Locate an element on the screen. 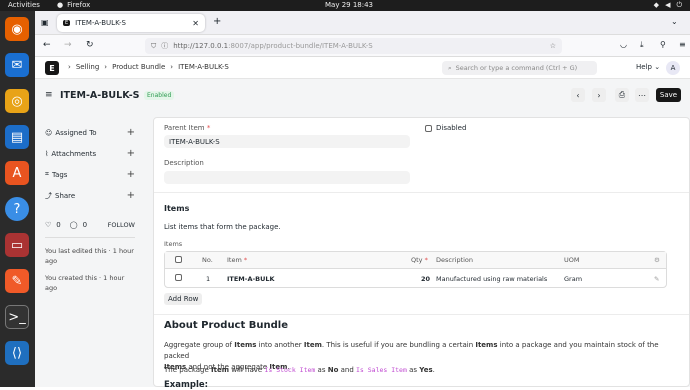 This screenshot has height=390, width=690. example-heading: Example: is located at coordinates (186, 385).